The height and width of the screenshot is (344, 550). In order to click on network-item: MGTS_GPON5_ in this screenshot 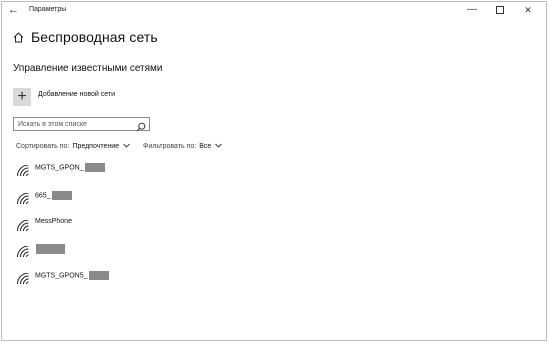, I will do `click(76, 278)`.